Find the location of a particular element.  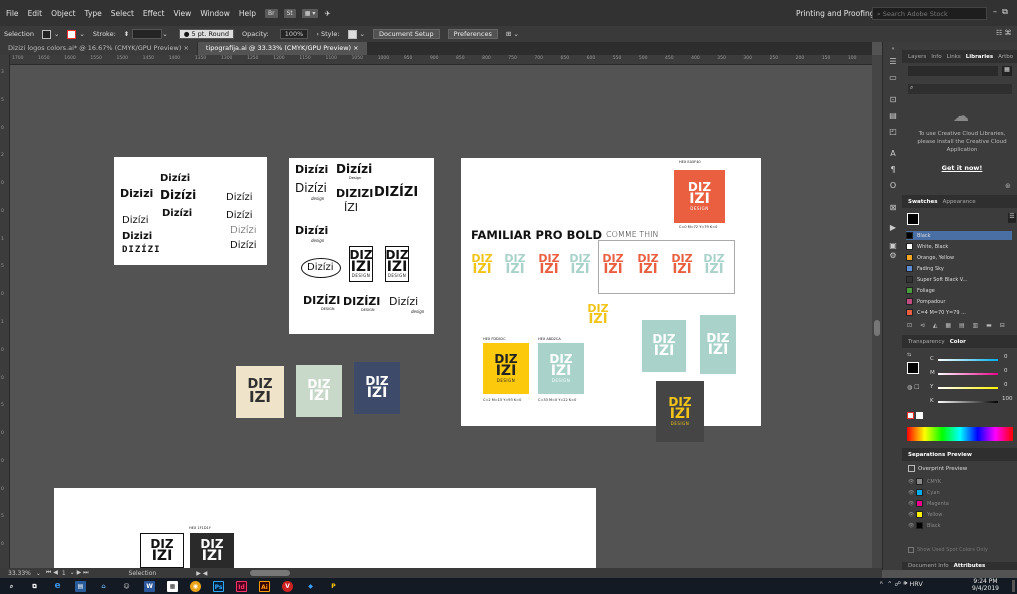

yellow-slider is located at coordinates (968, 388).